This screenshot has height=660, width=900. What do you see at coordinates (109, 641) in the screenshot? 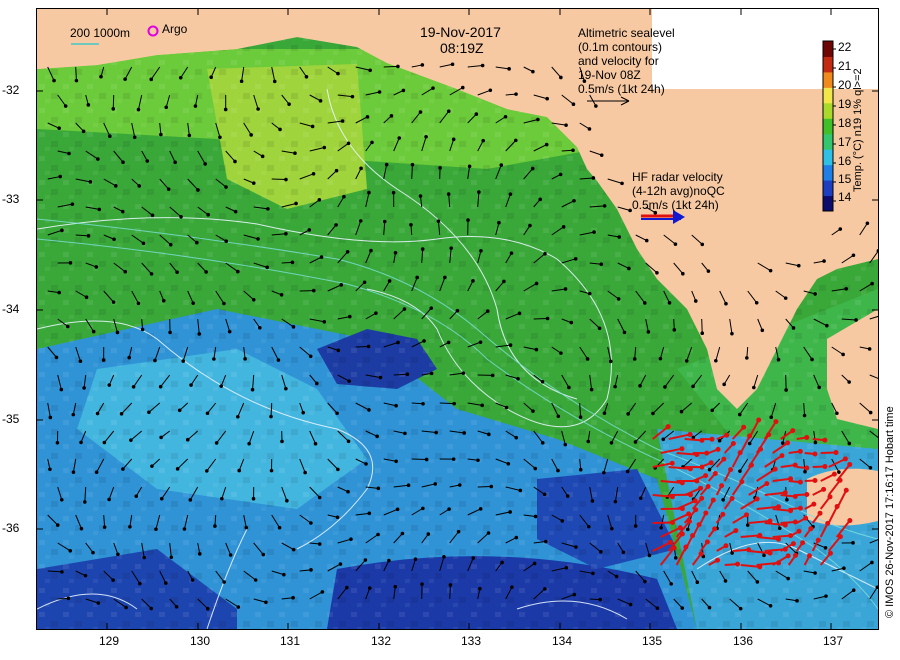
I see `lon-tick-label: 129` at bounding box center [109, 641].